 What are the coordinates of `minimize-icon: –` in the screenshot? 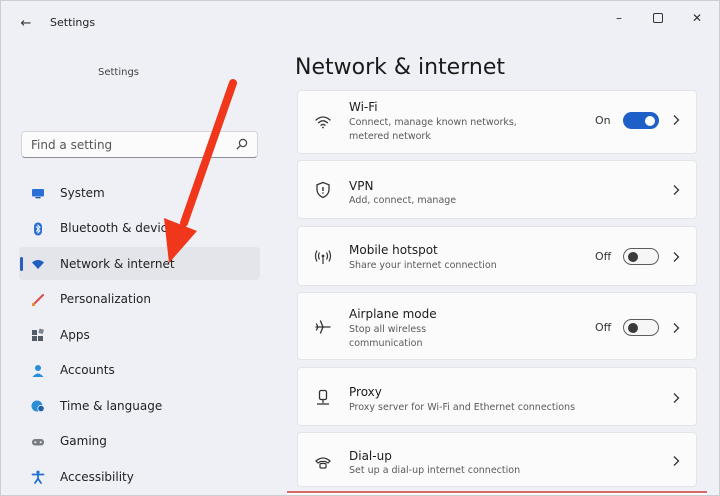 It's located at (619, 18).